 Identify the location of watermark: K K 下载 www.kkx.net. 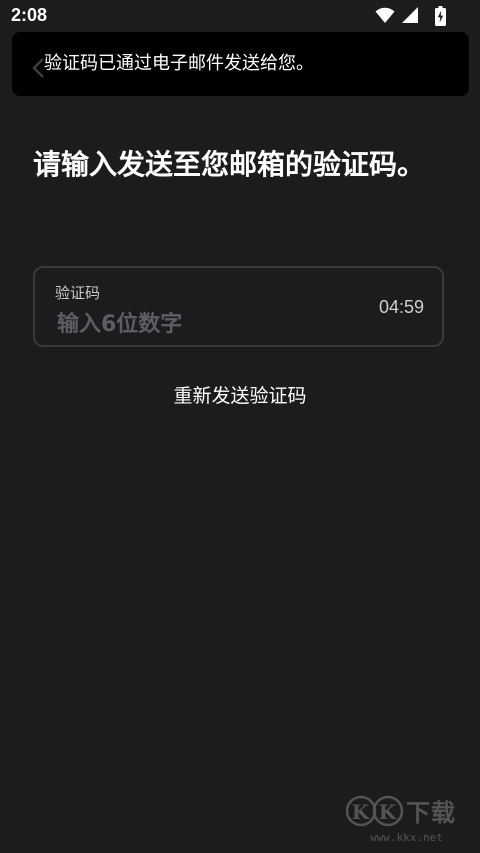
(405, 819).